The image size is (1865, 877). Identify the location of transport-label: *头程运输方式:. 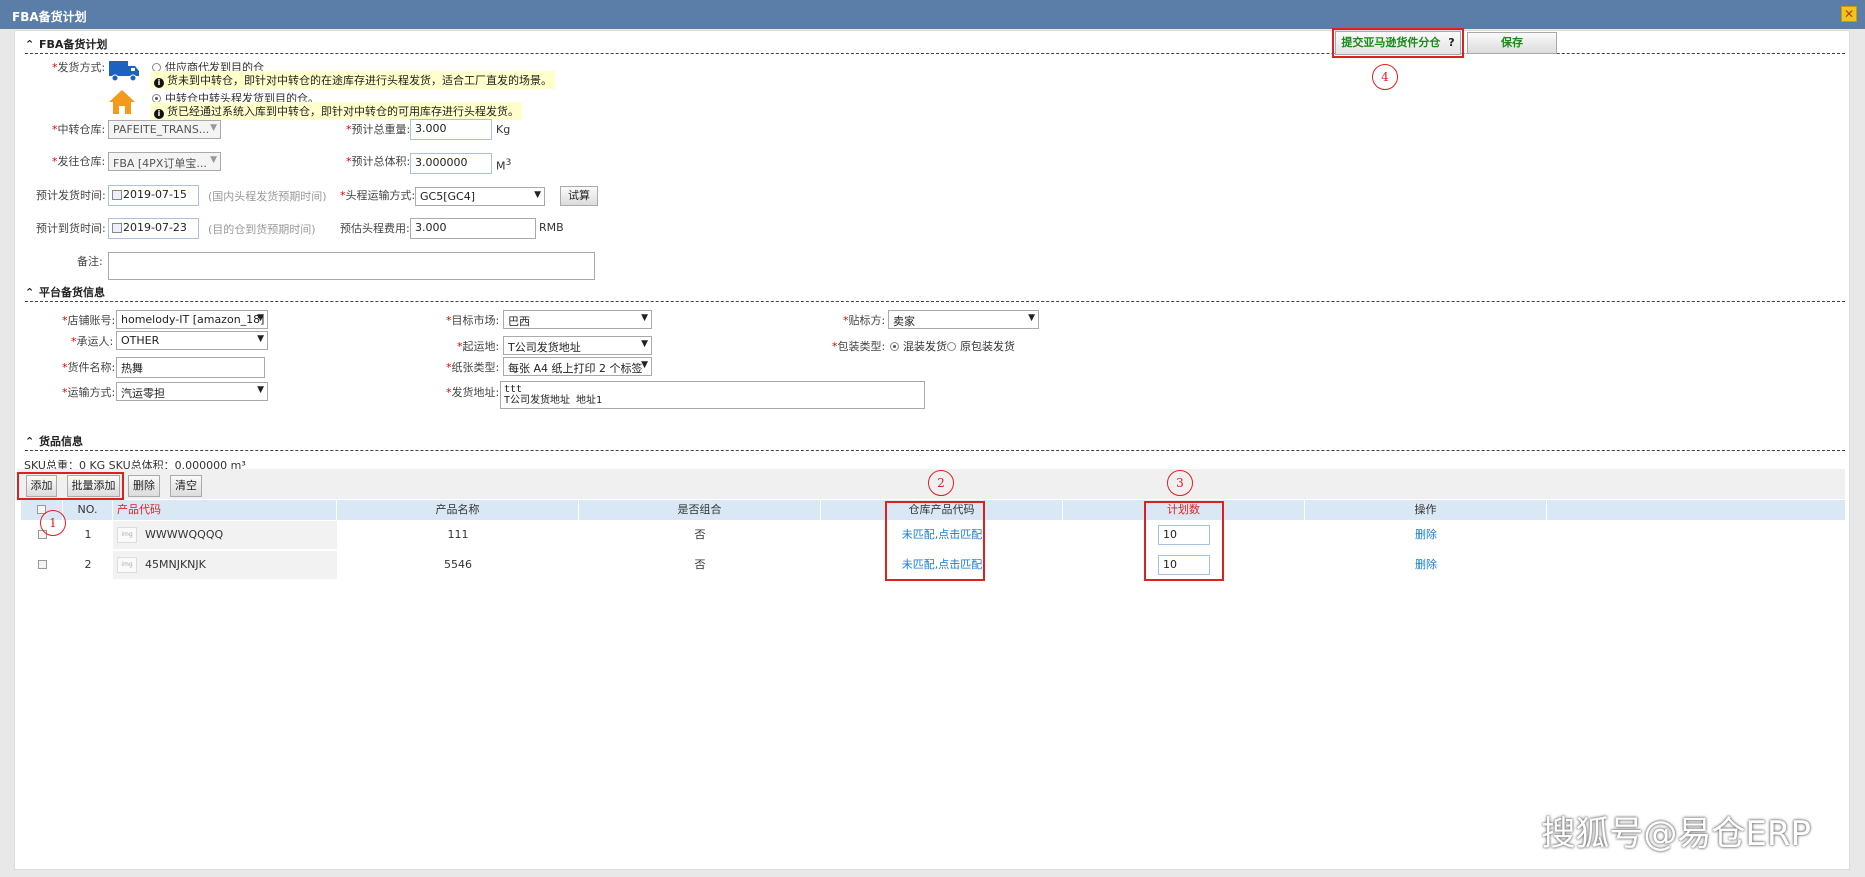
(378, 195).